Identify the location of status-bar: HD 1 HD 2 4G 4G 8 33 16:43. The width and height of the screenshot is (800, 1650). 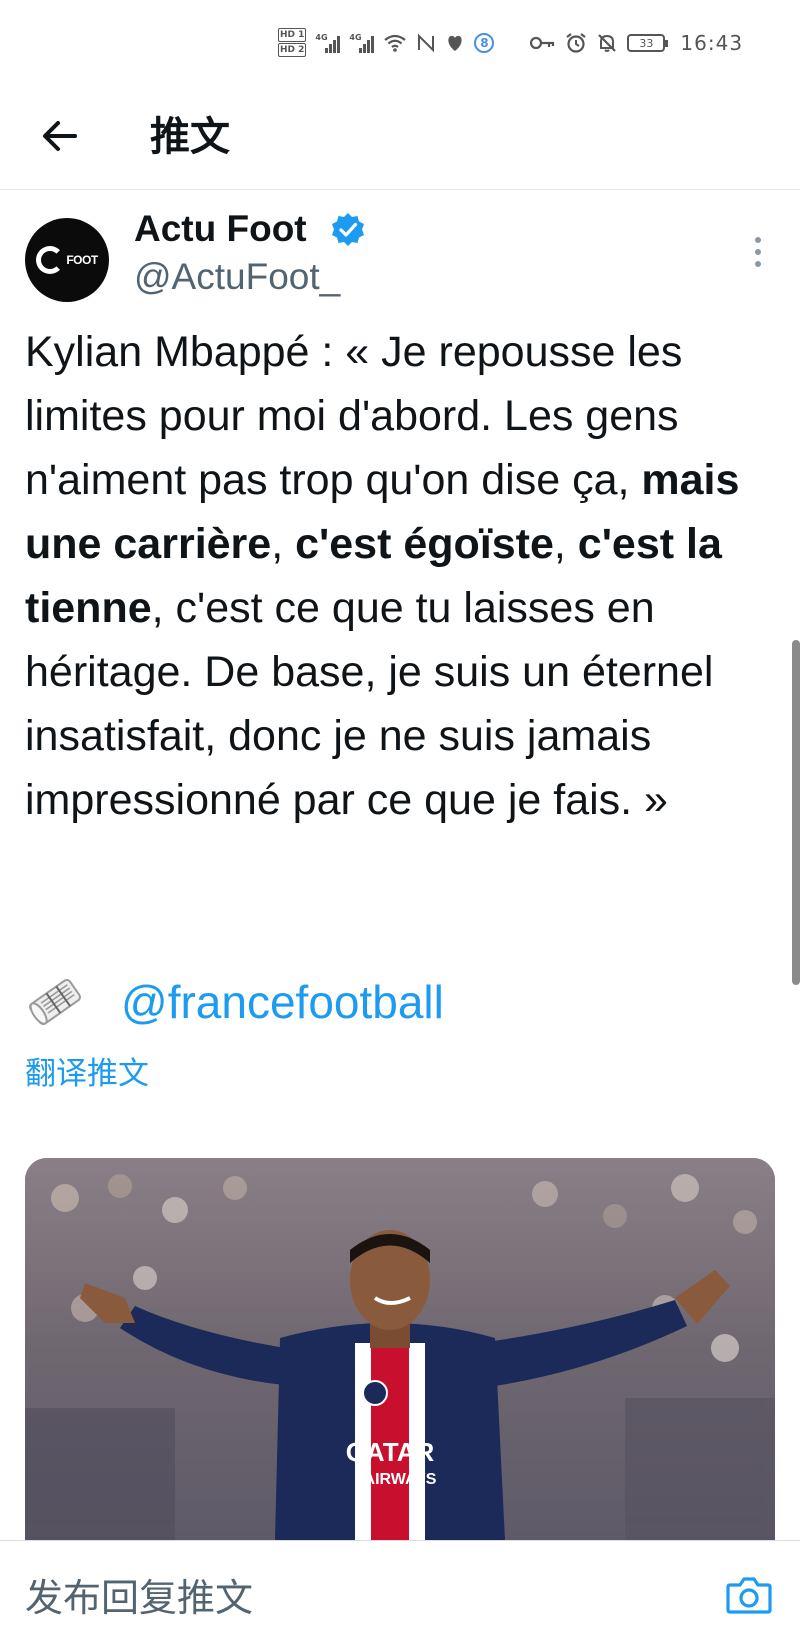
(400, 45).